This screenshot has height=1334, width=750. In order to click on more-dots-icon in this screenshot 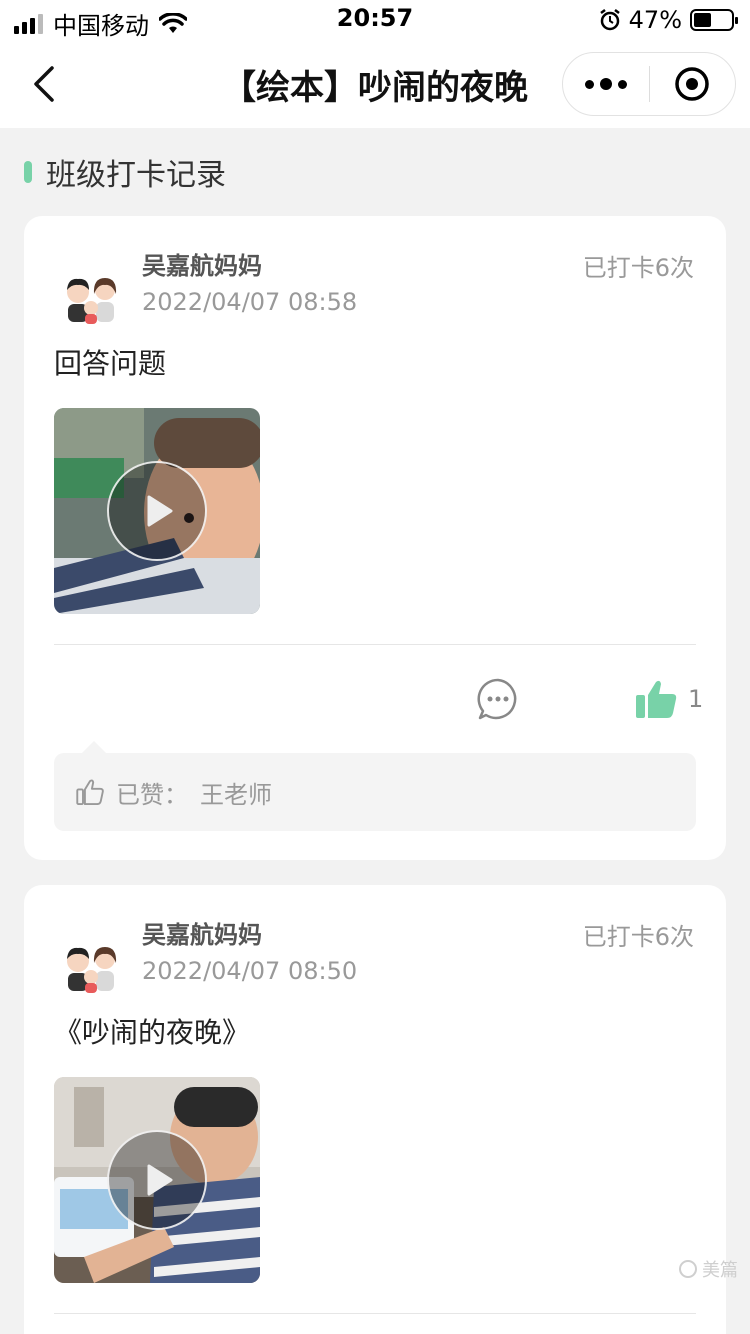, I will do `click(589, 84)`.